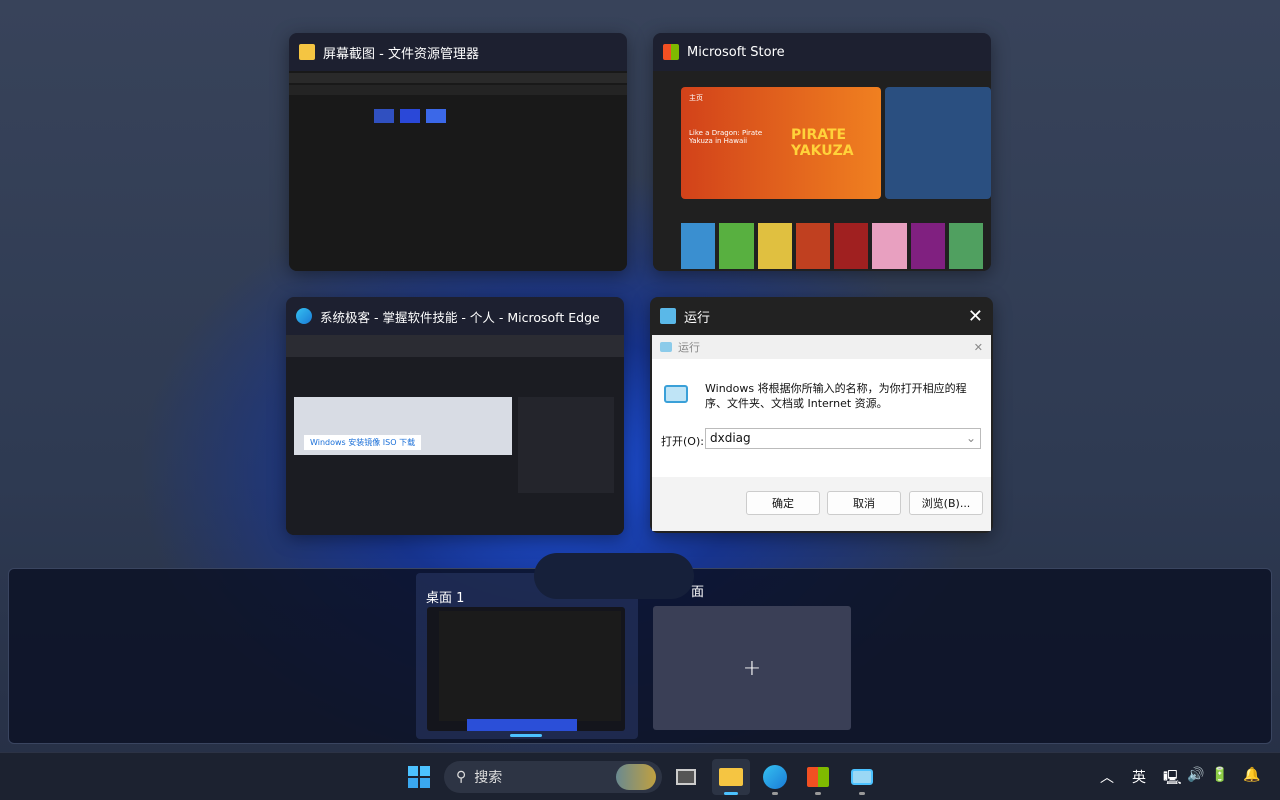 Image resolution: width=1280 pixels, height=800 pixels. I want to click on window-preview, so click(458, 171).